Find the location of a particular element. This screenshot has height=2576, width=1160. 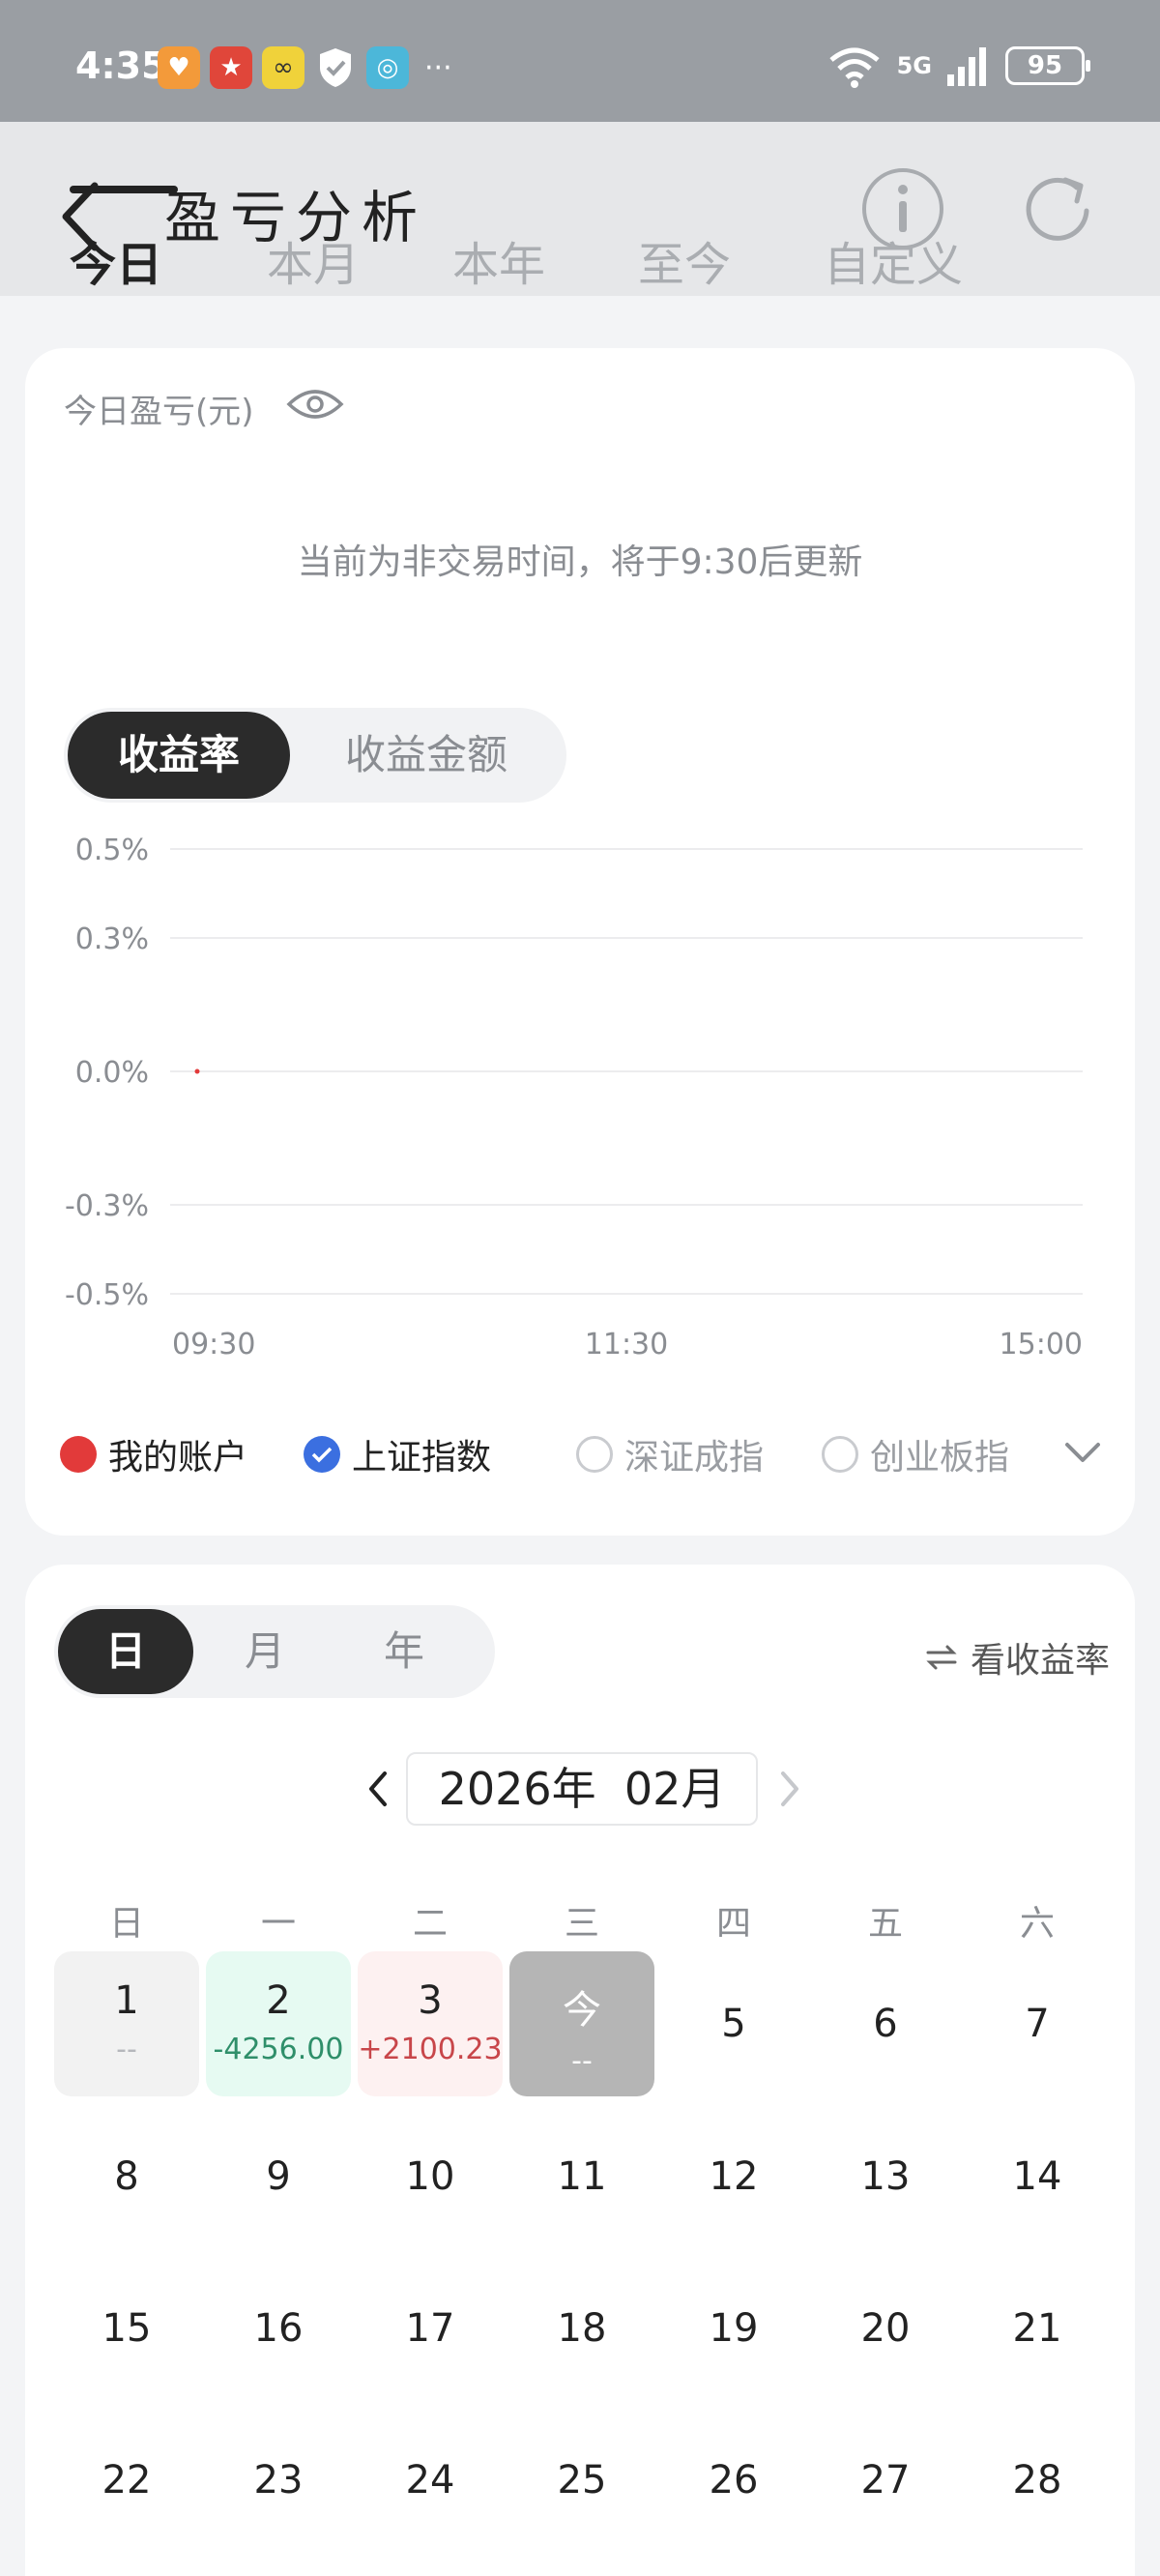

calendar-day: 15 is located at coordinates (126, 2328).